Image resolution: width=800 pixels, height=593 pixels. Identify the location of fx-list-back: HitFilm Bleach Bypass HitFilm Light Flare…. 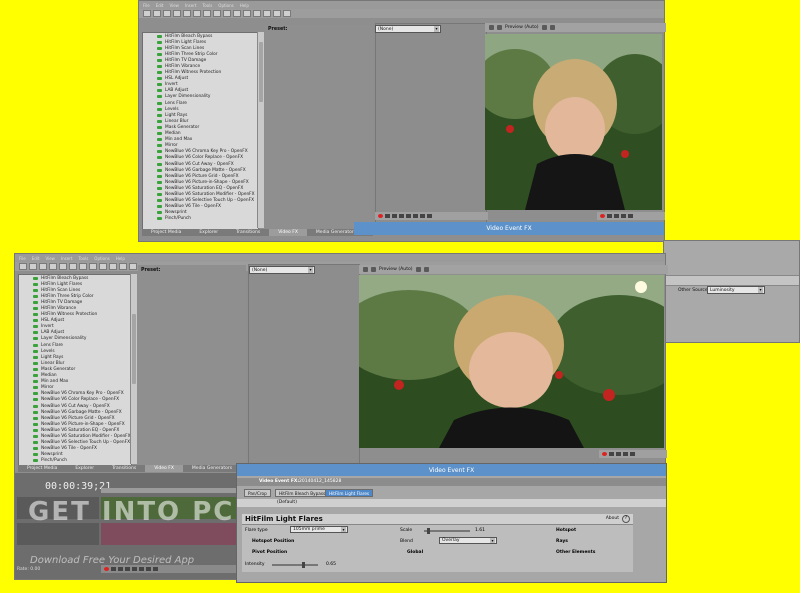
(200, 131).